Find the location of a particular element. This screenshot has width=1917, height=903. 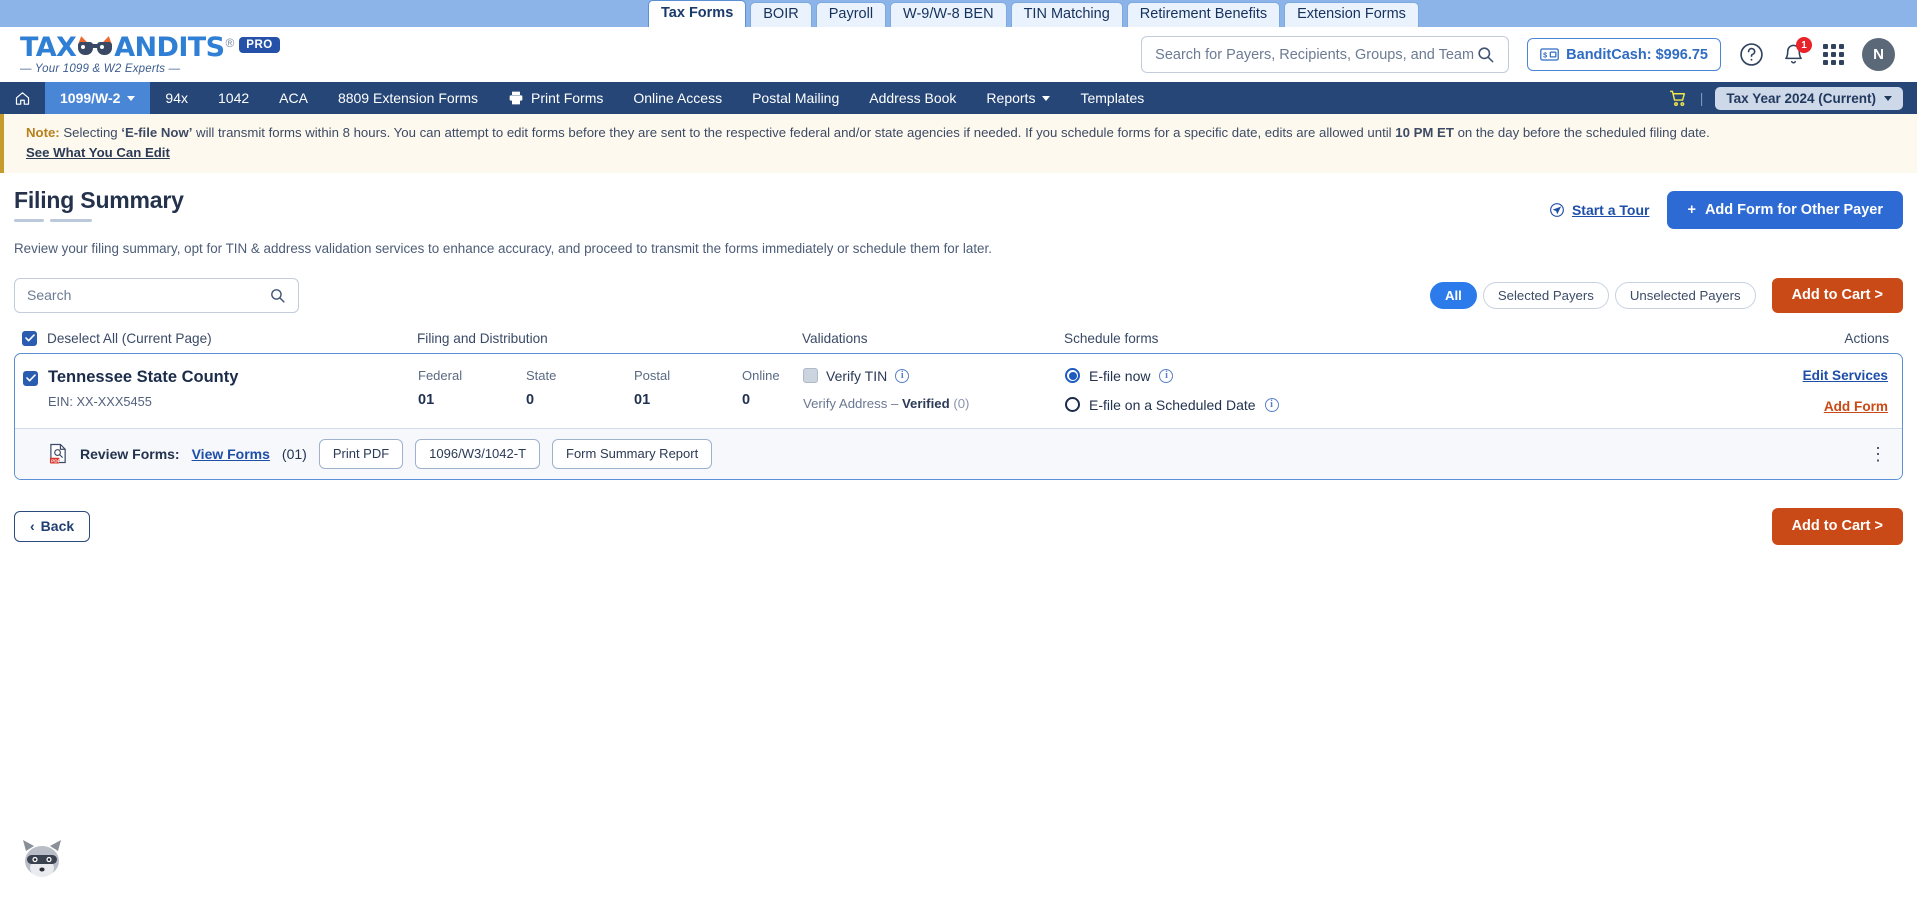

product-tab-tax-forms: Tax Forms is located at coordinates (697, 13).